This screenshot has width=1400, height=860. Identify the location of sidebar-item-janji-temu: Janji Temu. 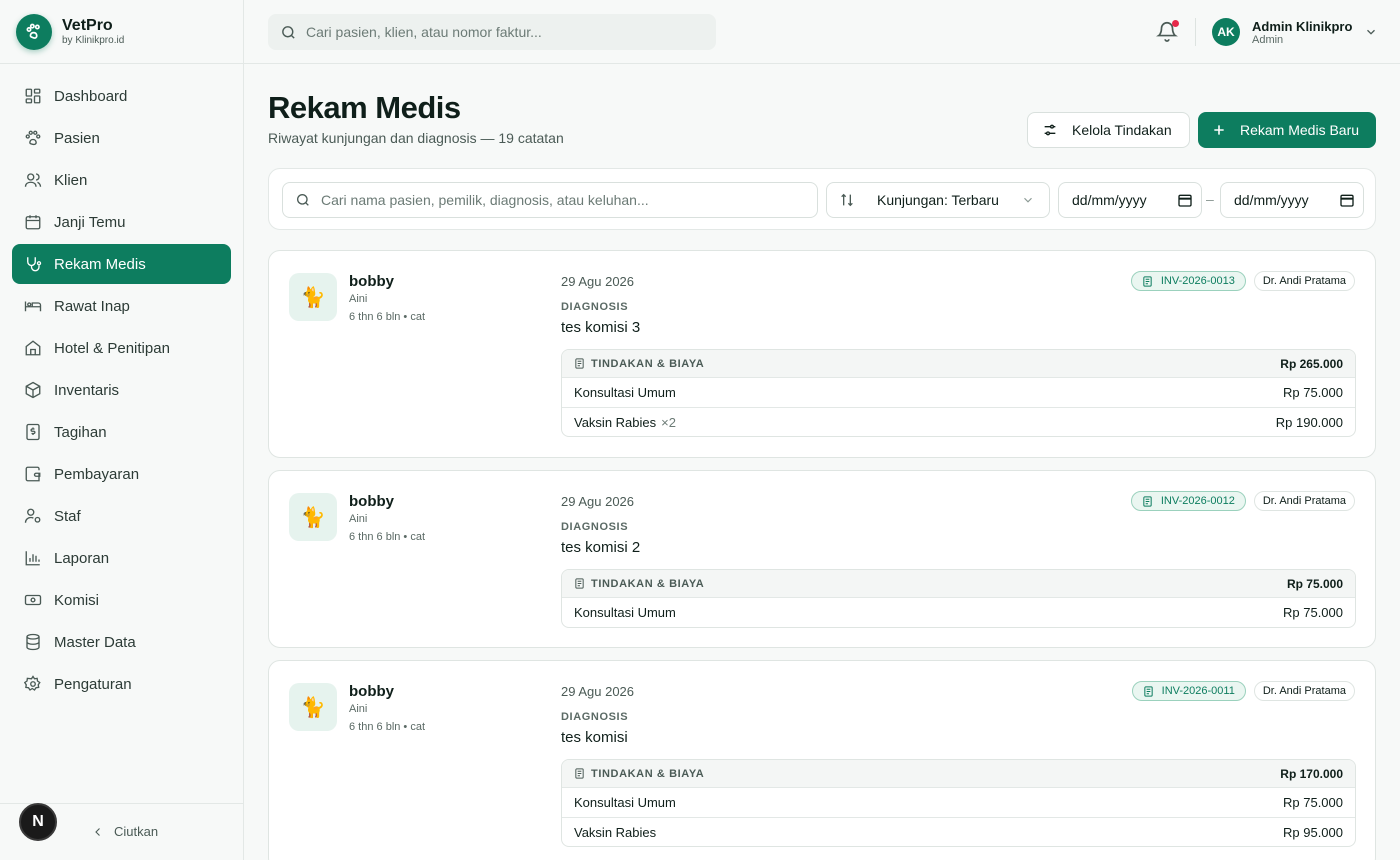
(121, 222).